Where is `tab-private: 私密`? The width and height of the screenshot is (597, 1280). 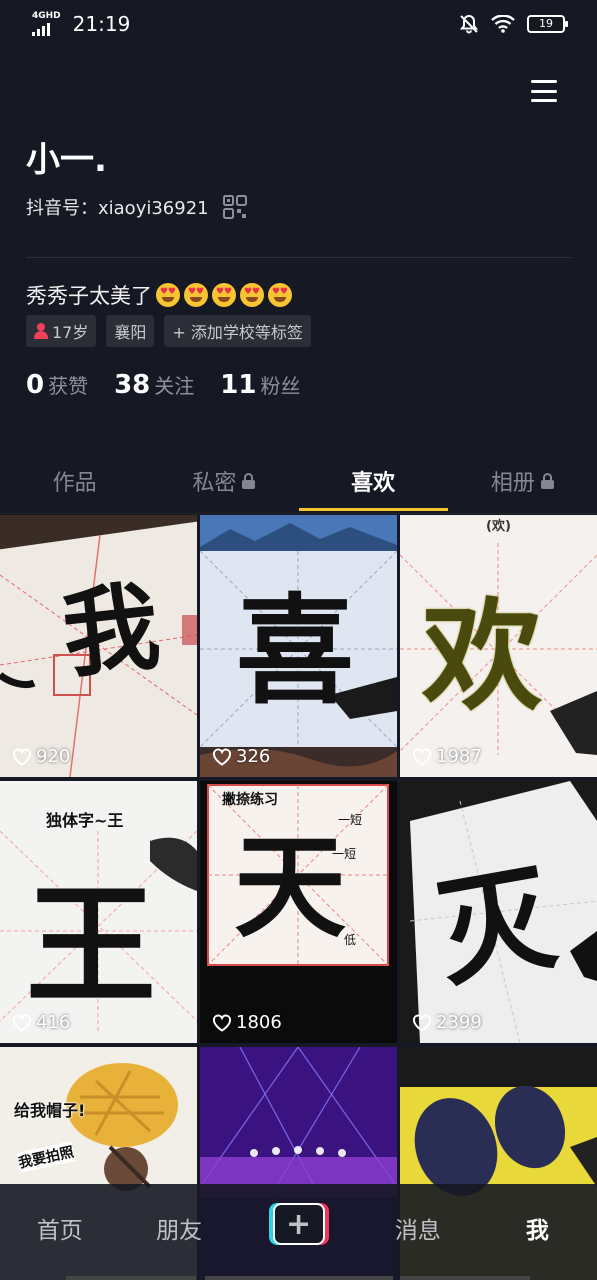
tab-private: 私密 is located at coordinates (223, 480).